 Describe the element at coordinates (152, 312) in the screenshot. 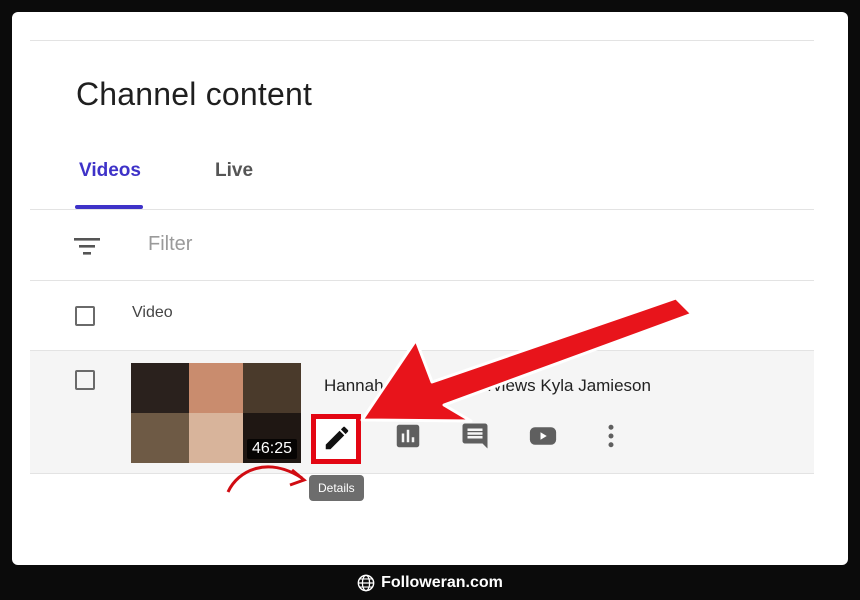

I see `column-header-video: Video` at that location.